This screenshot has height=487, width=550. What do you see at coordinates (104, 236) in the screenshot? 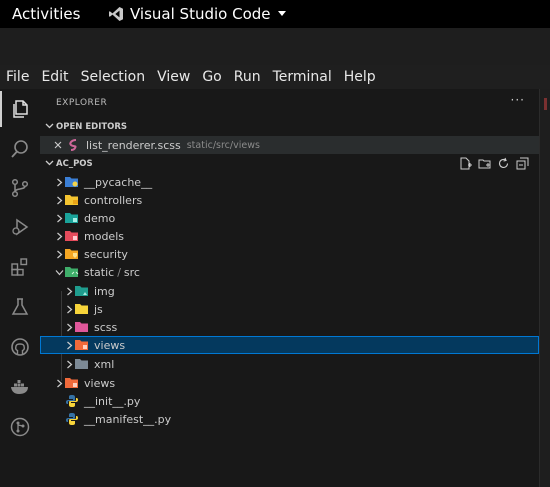
I see `tree-item-label: models` at bounding box center [104, 236].